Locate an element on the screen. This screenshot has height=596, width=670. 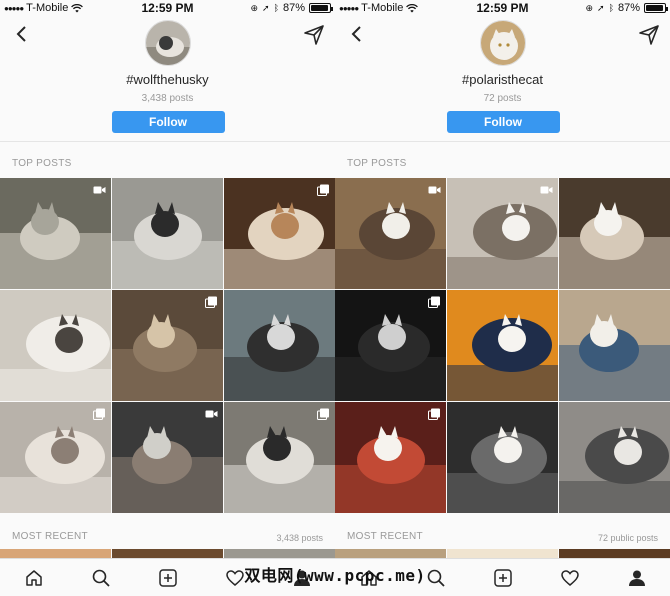
recent-posts-count: 3,438 posts is located at coordinates (299, 538).